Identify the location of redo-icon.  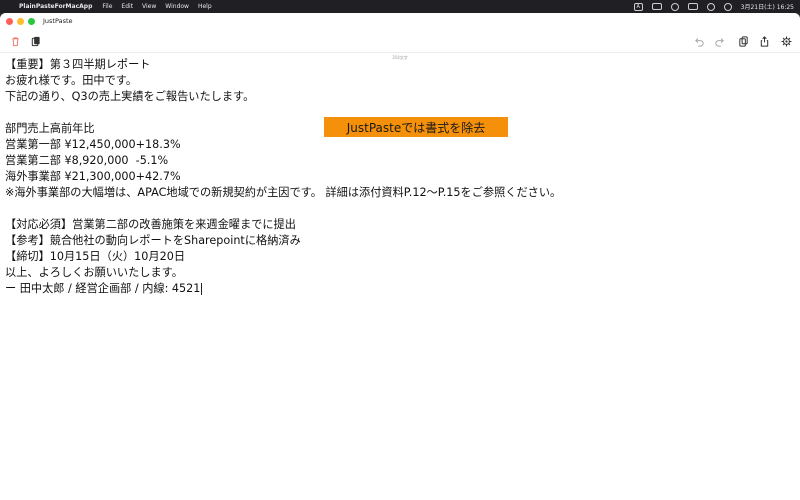
(719, 42).